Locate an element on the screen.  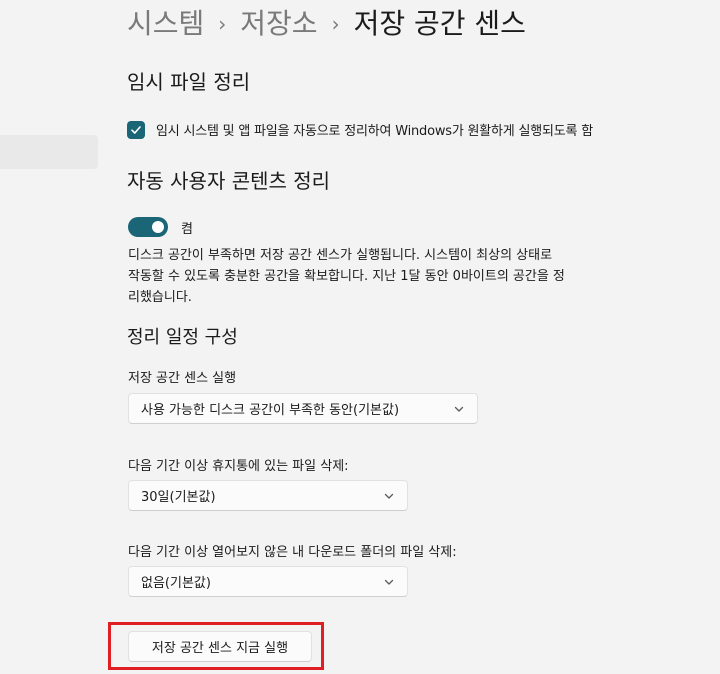
run-storage-sense-label: 저장 공간 센스 실행 is located at coordinates (182, 378).